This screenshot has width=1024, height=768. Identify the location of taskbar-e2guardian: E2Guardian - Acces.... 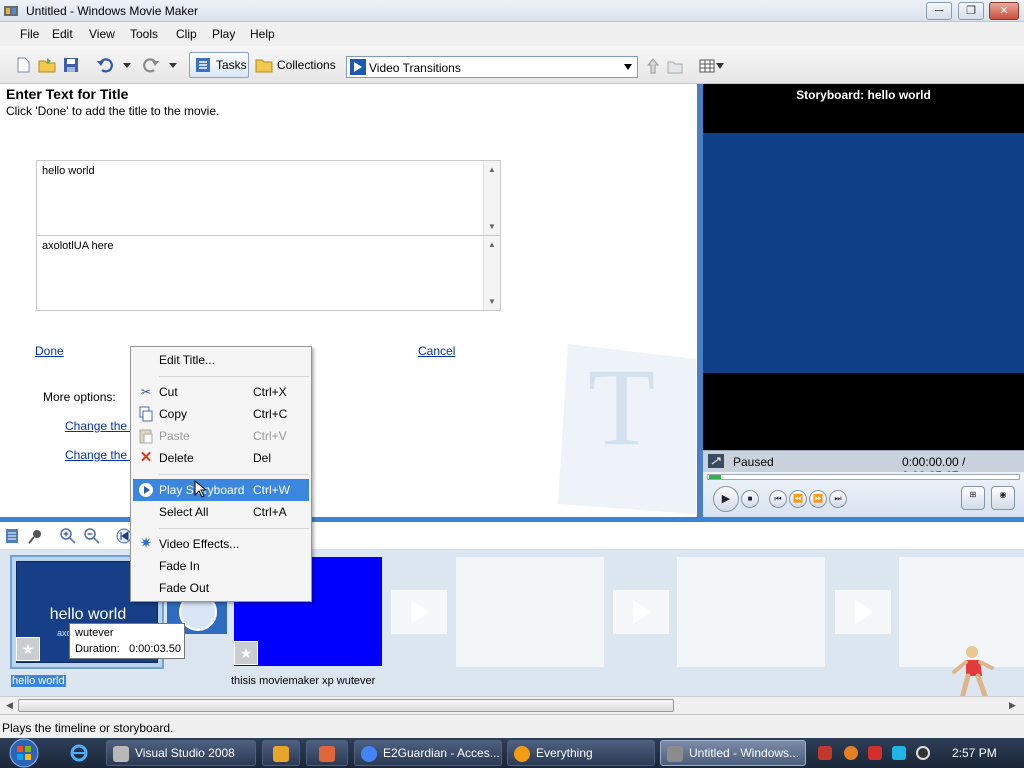
(428, 753).